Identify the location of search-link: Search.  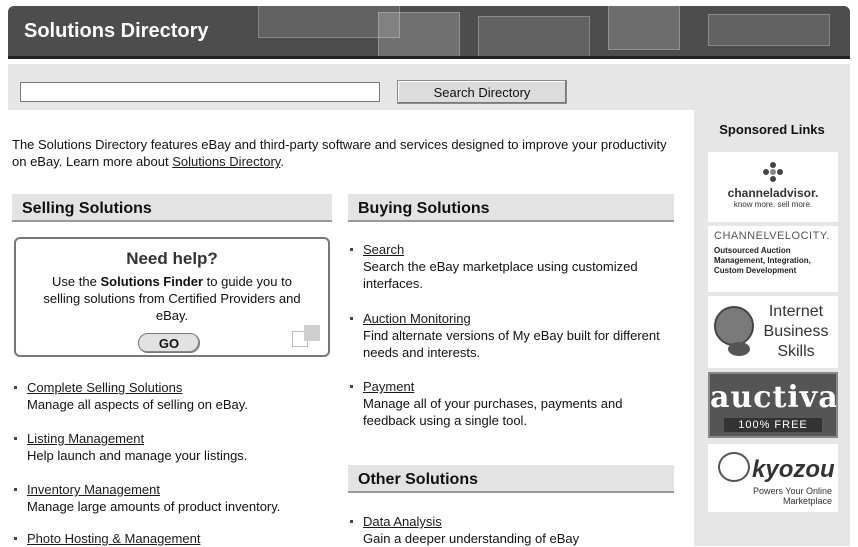
(516, 249).